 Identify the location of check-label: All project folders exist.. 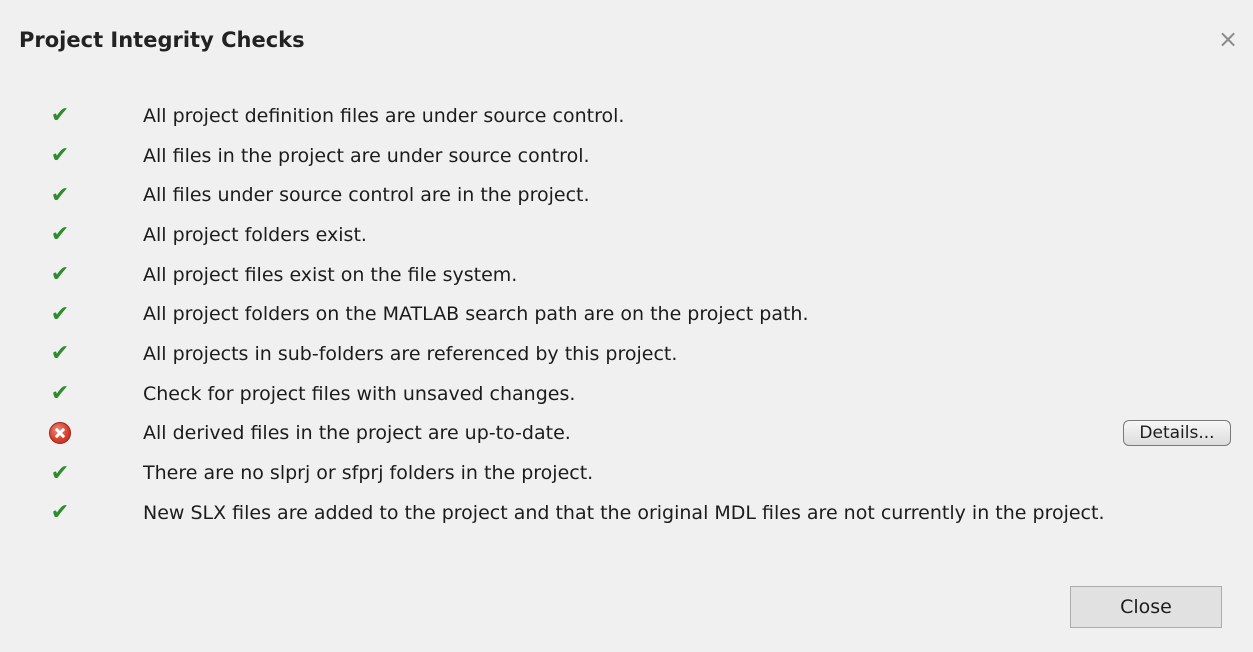
(255, 234).